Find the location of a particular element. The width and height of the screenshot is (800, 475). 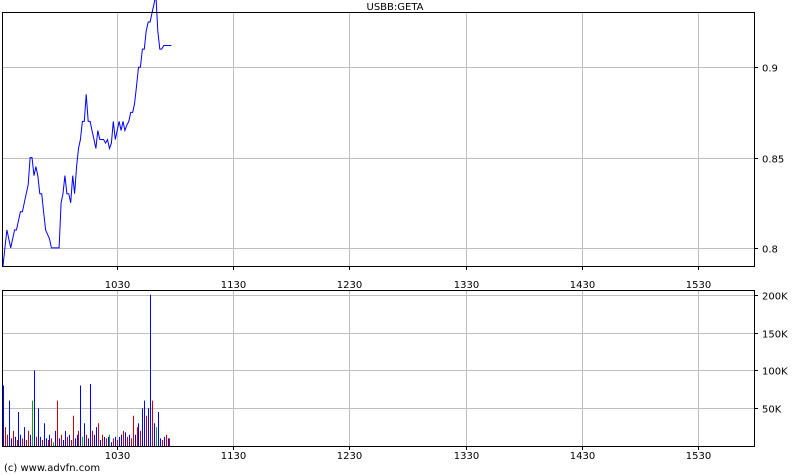

volume-x-tick-label: 1130 is located at coordinates (233, 456).